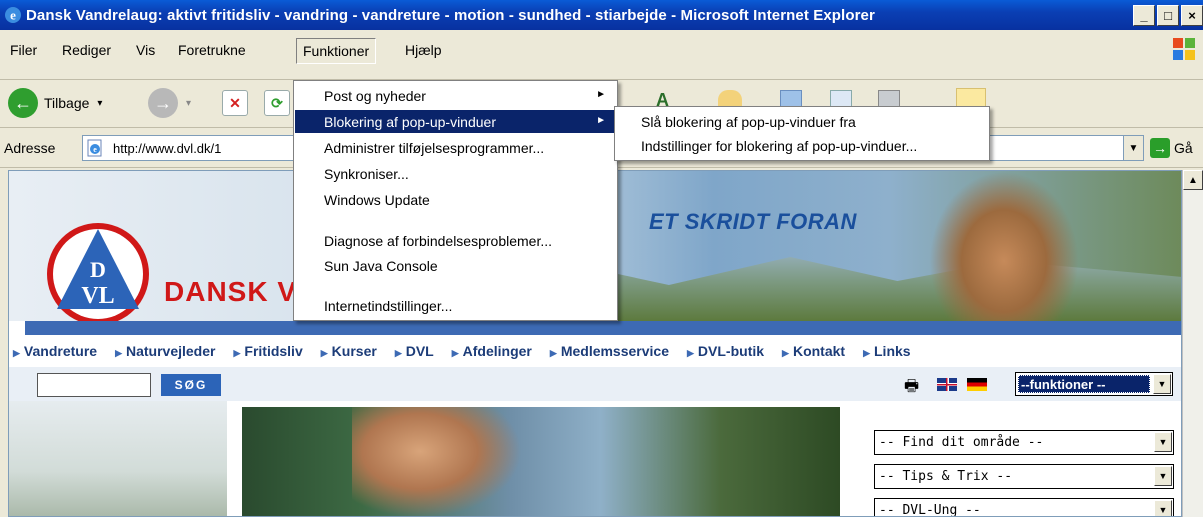 The height and width of the screenshot is (517, 1203). I want to click on menu-hjaelp: Hjælp, so click(423, 50).